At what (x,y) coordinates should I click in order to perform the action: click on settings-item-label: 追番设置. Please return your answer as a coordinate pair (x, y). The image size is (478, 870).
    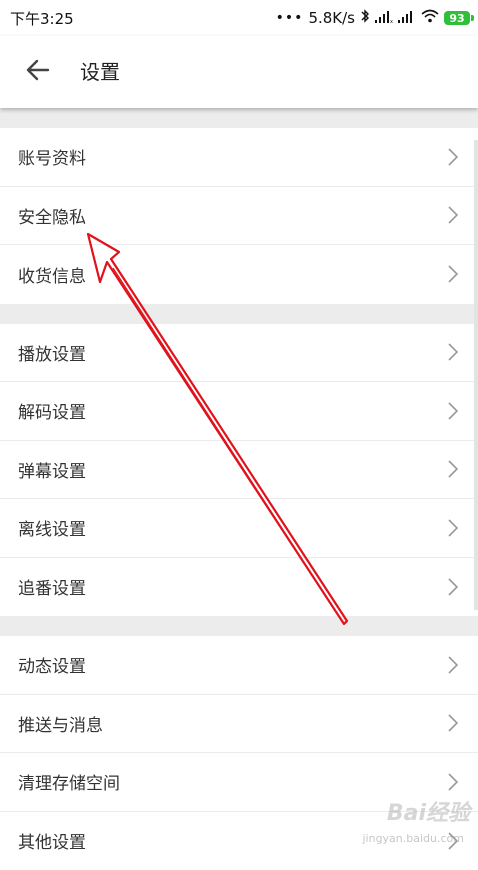
    Looking at the image, I should click on (52, 586).